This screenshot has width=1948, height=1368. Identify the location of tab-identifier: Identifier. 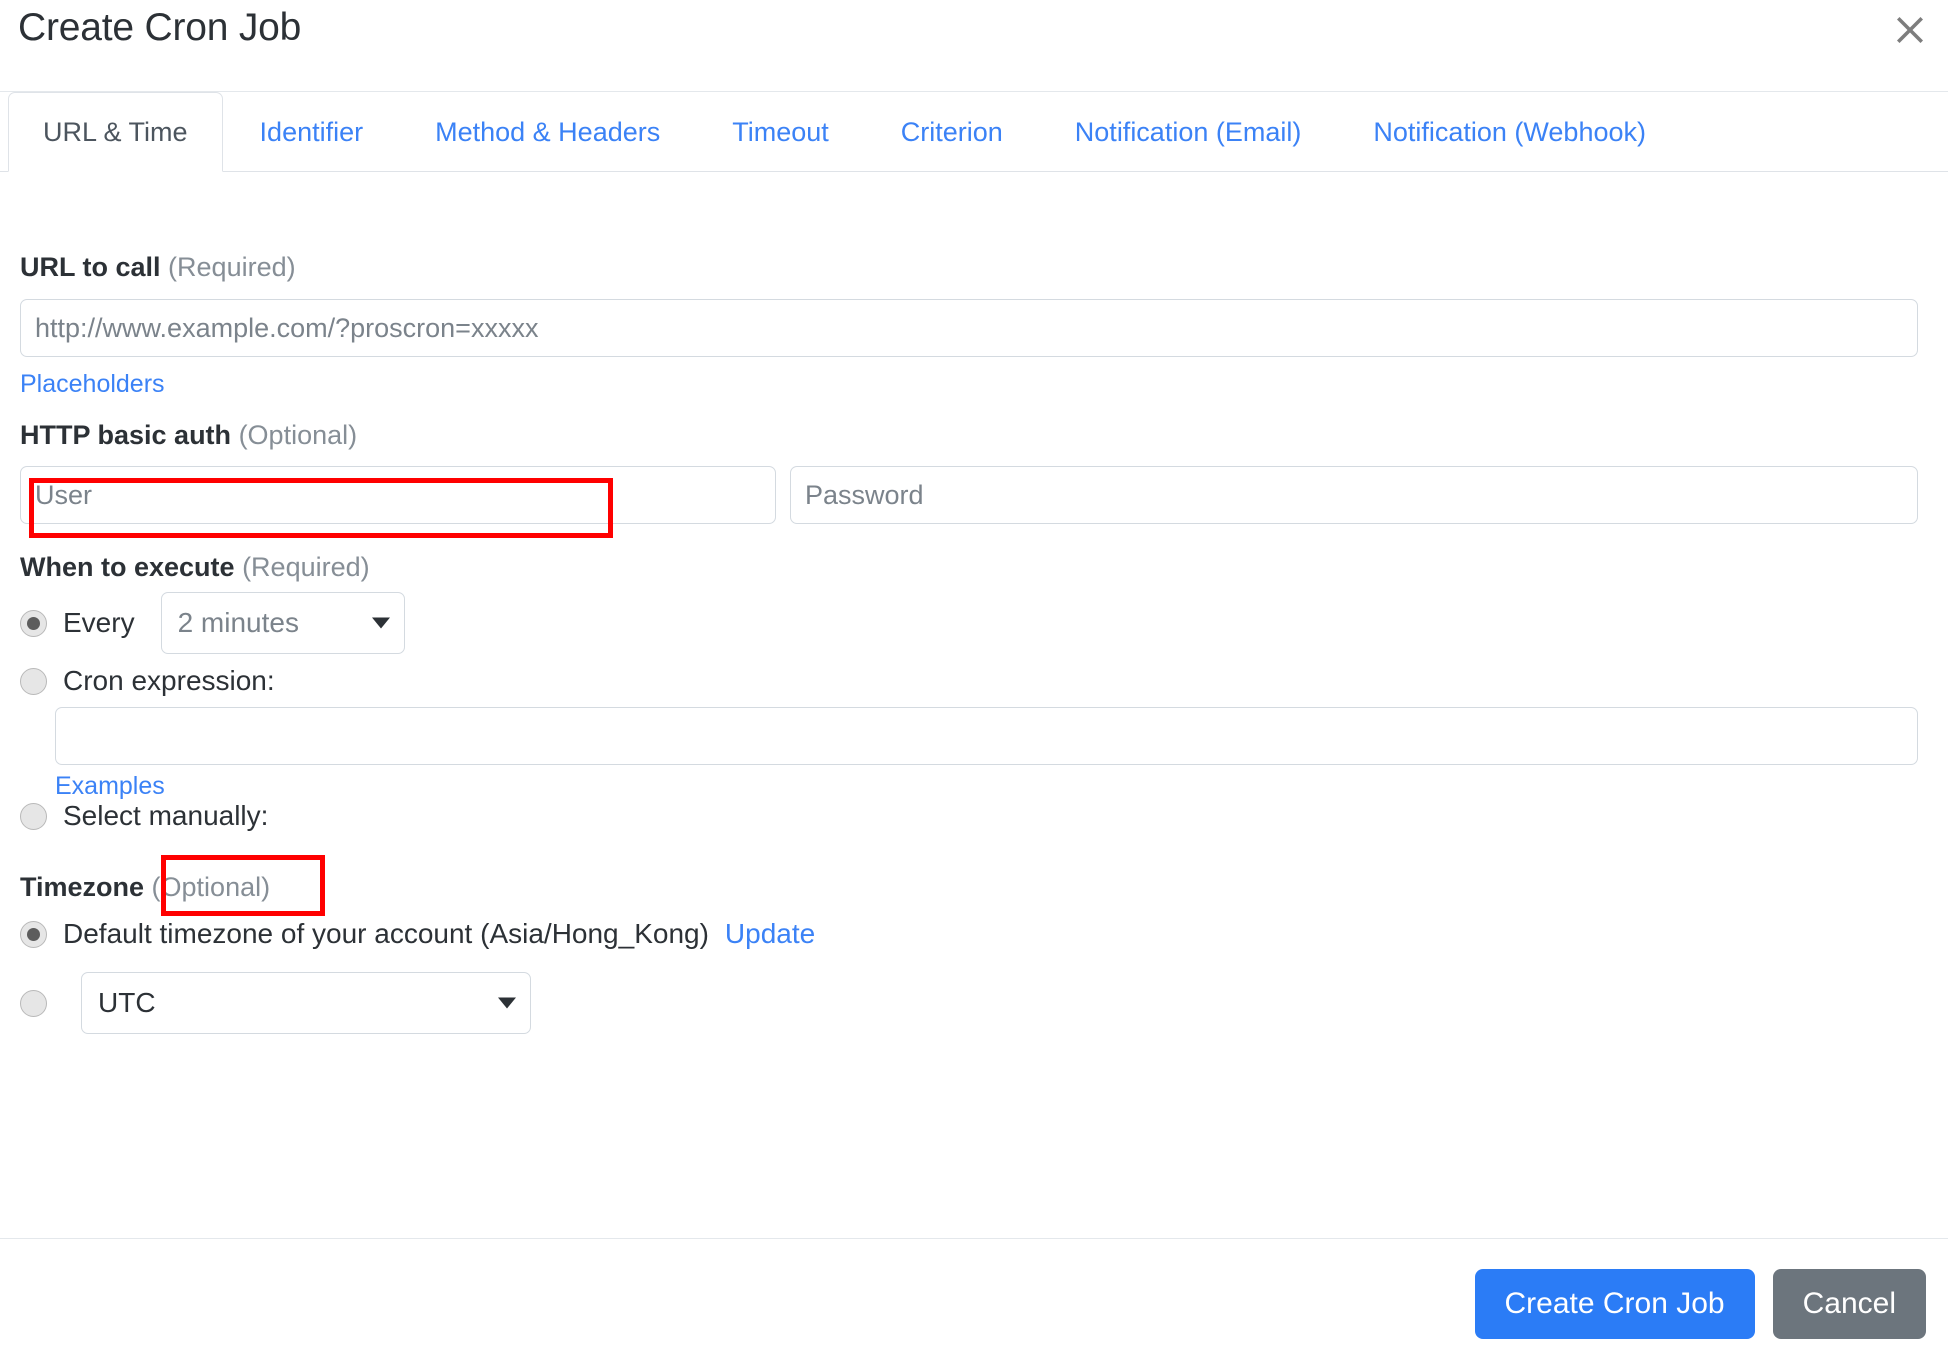
(312, 132).